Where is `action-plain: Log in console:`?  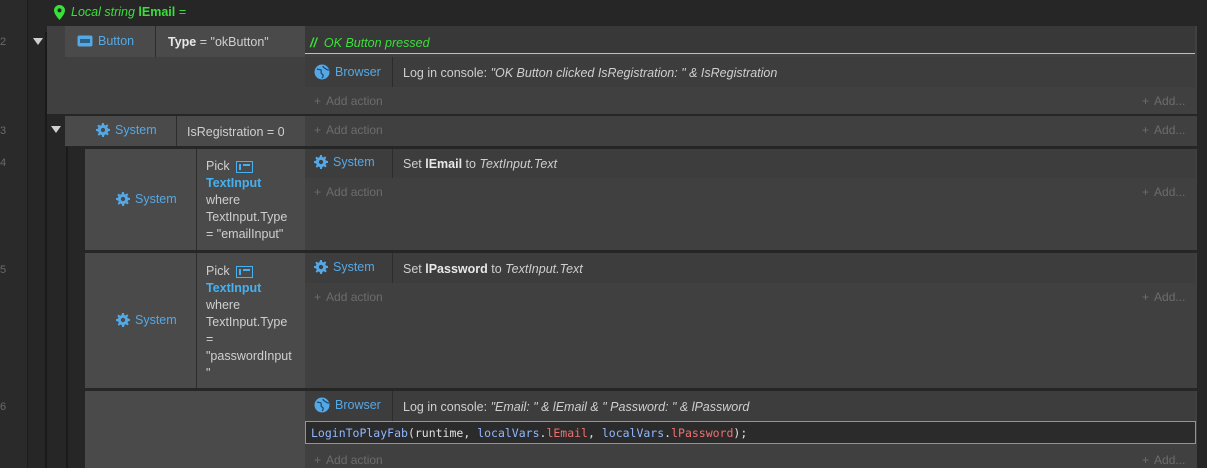
action-plain: Log in console: is located at coordinates (447, 73).